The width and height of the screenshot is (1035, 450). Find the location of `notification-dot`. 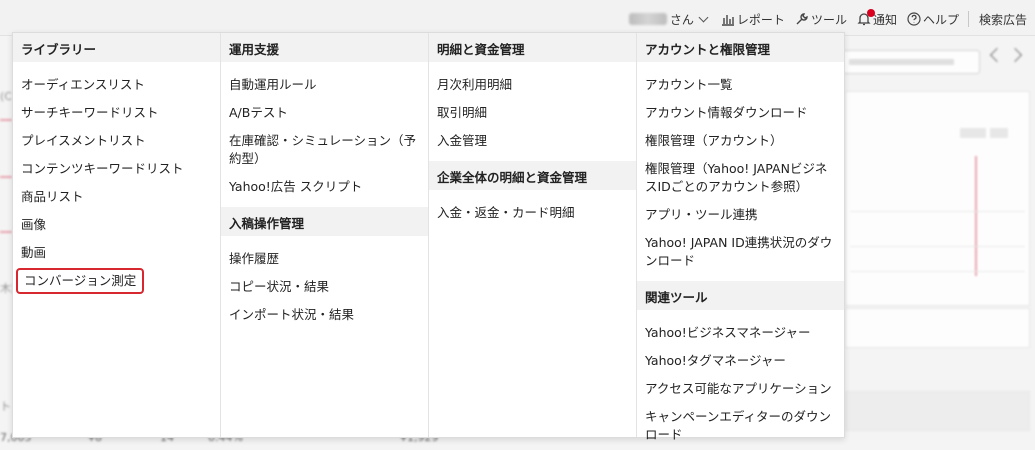

notification-dot is located at coordinates (870, 13).